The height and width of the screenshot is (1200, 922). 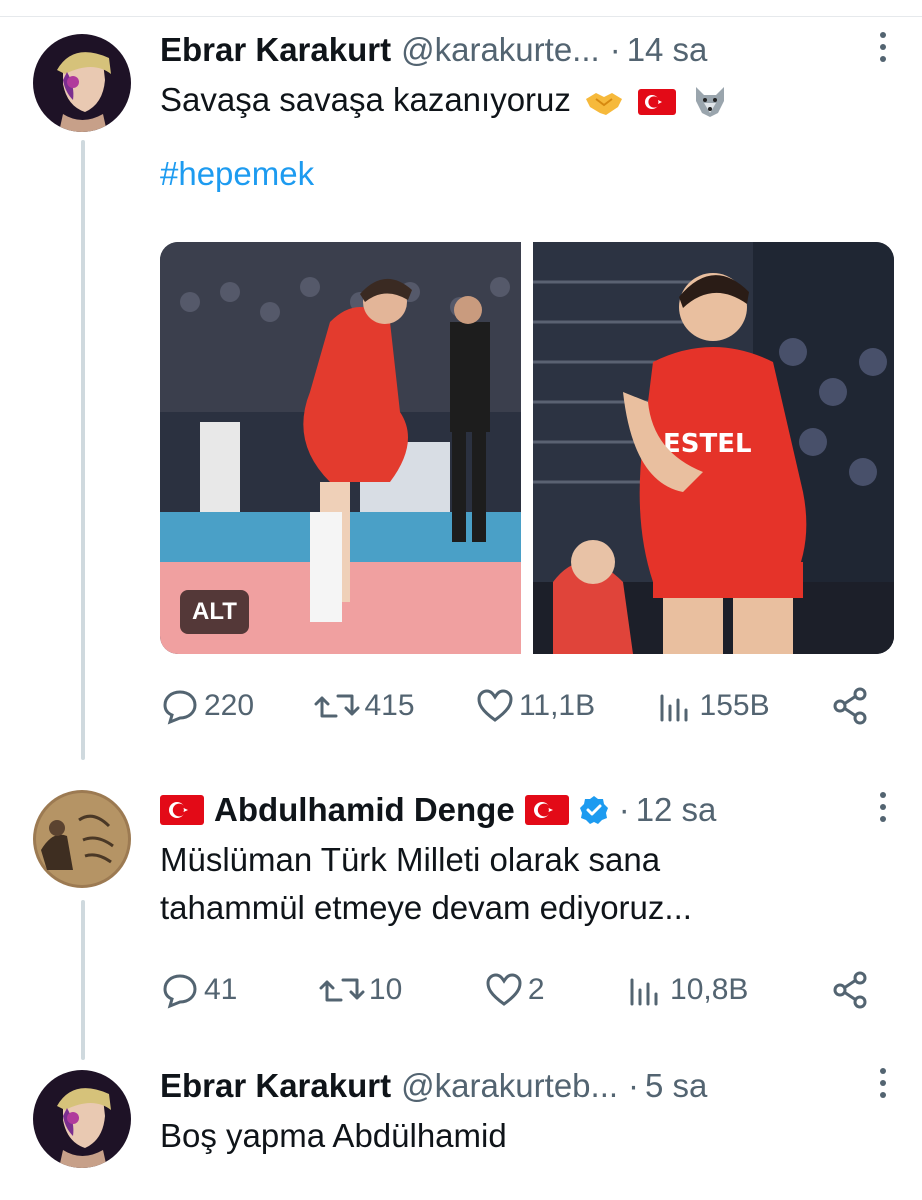 I want to click on alt-text-button: ALT, so click(x=214, y=612).